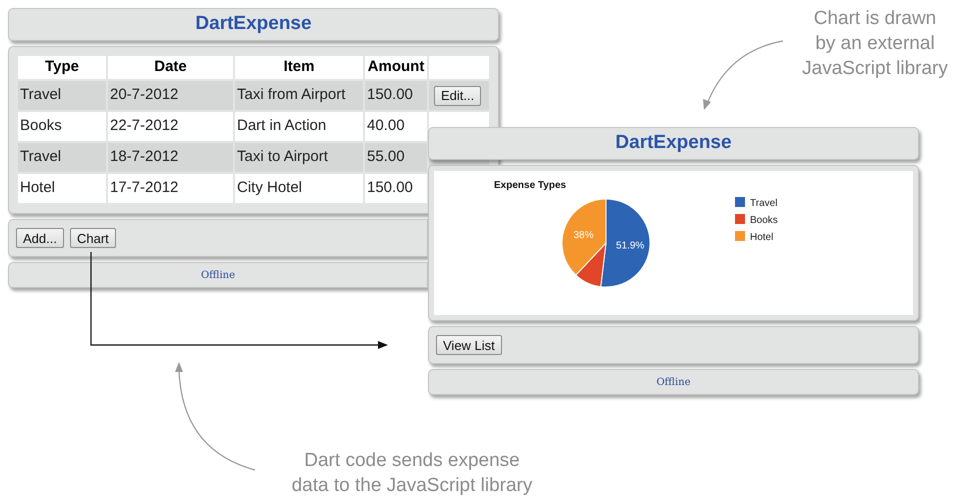 Image resolution: width=963 pixels, height=499 pixels. What do you see at coordinates (299, 157) in the screenshot?
I see `table-cell: Taxi to Airport` at bounding box center [299, 157].